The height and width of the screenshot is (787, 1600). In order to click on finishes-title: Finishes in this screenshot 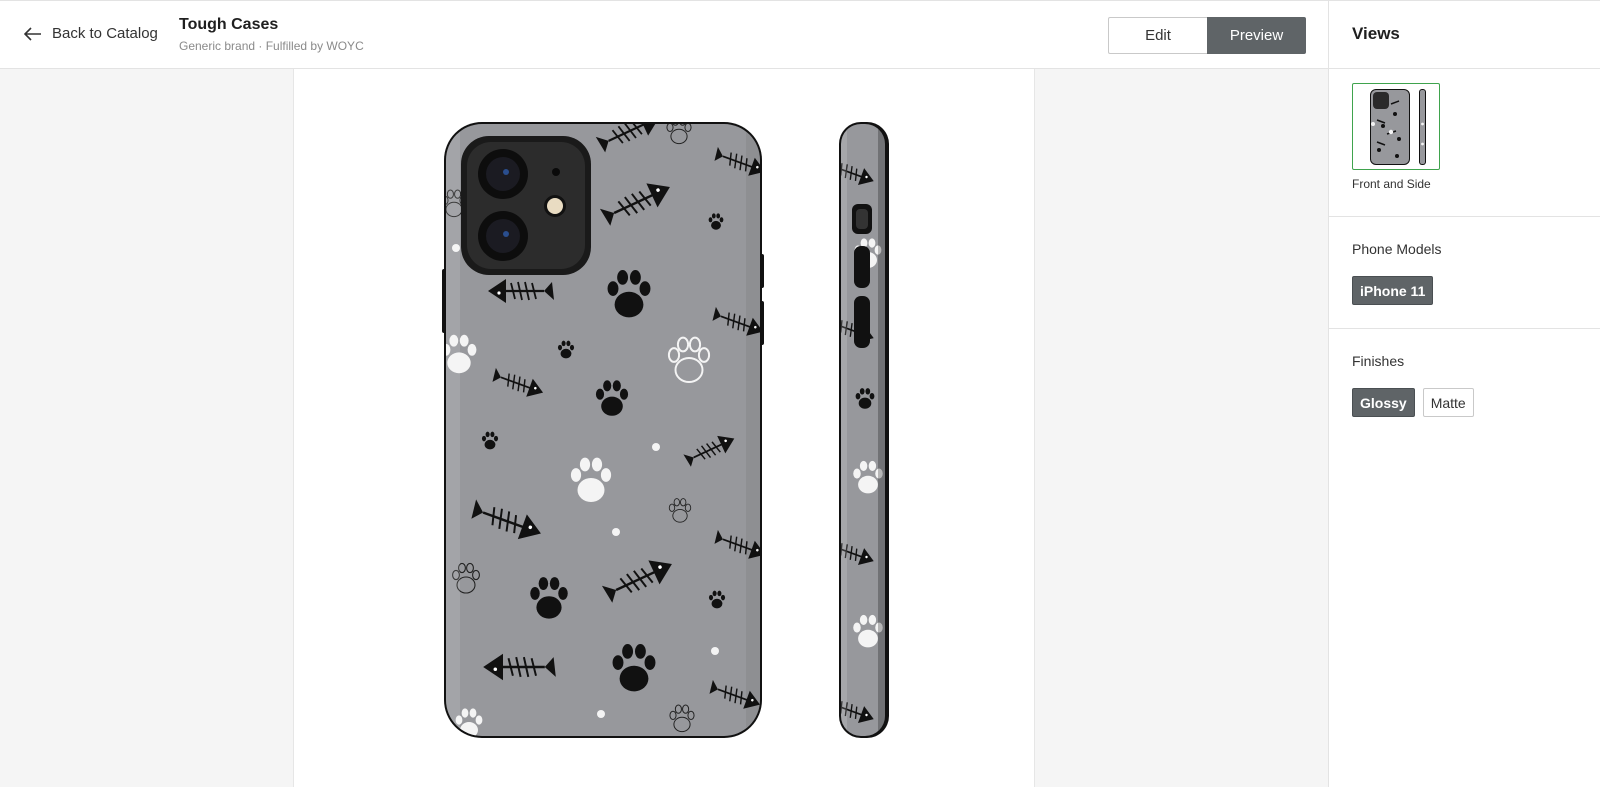, I will do `click(1378, 361)`.